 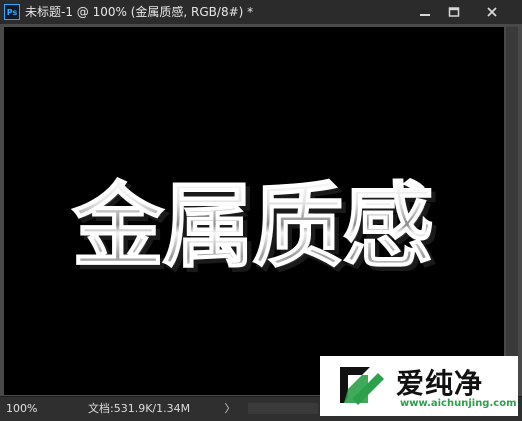 What do you see at coordinates (139, 12) in the screenshot?
I see `document-title: 未标题-1 @ 100% (金属质感, RGB/8#) *` at bounding box center [139, 12].